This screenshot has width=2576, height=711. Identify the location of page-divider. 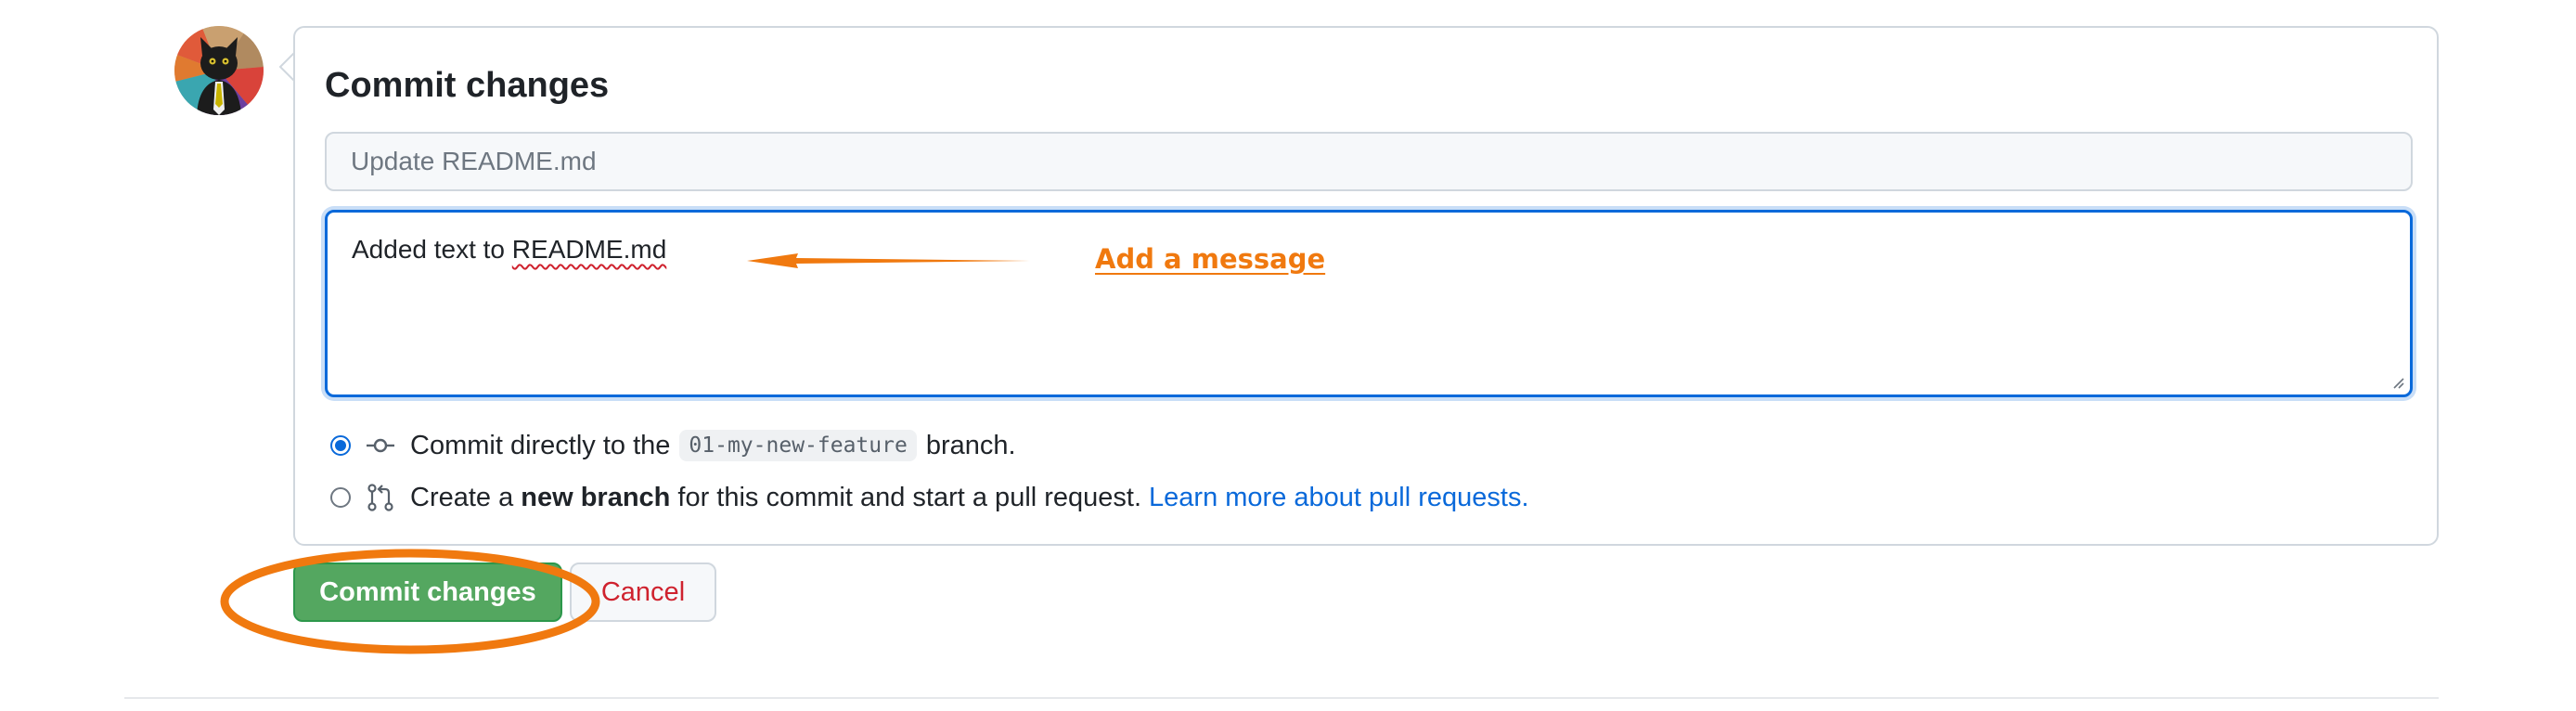
(1281, 698).